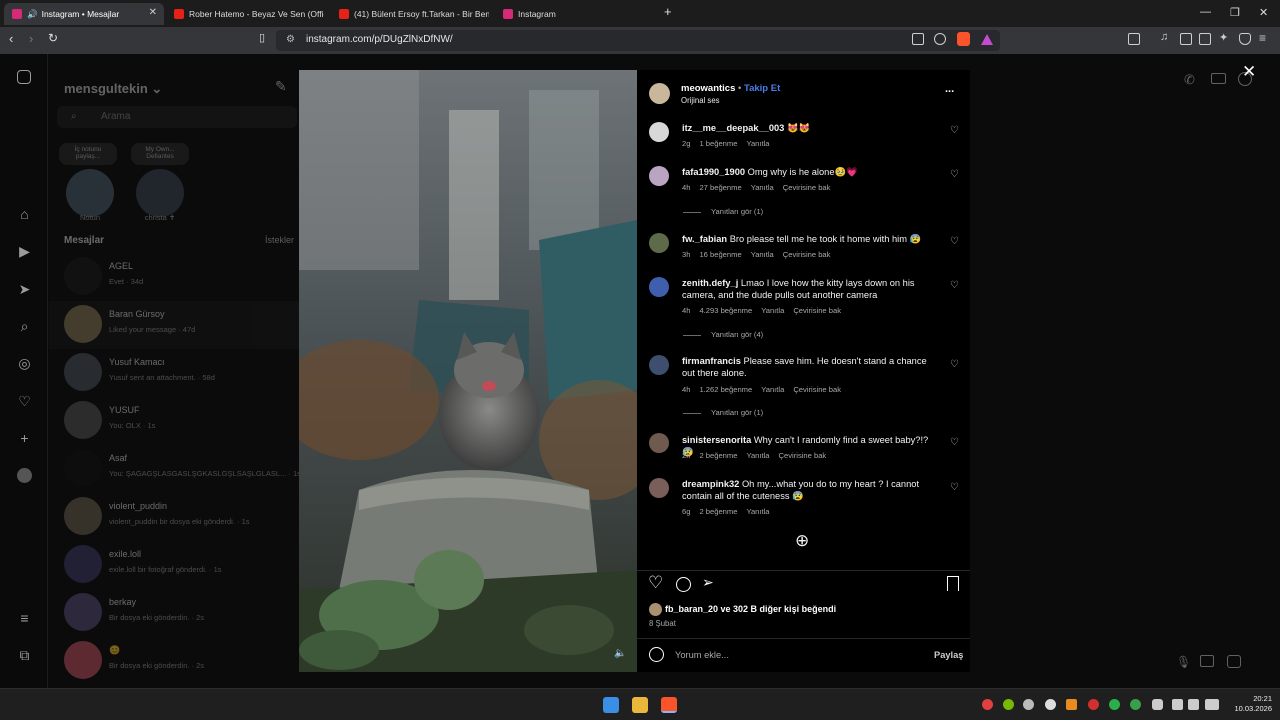  What do you see at coordinates (762, 88) in the screenshot?
I see `follow-button: Takip Et` at bounding box center [762, 88].